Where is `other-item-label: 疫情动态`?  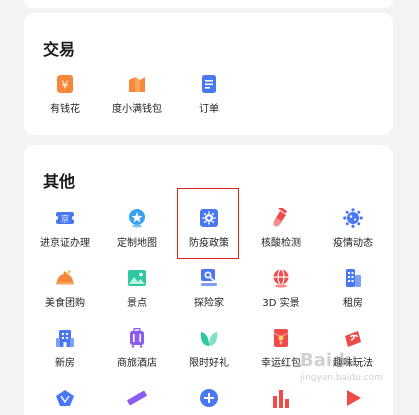
other-item-label: 疫情动态 is located at coordinates (353, 243).